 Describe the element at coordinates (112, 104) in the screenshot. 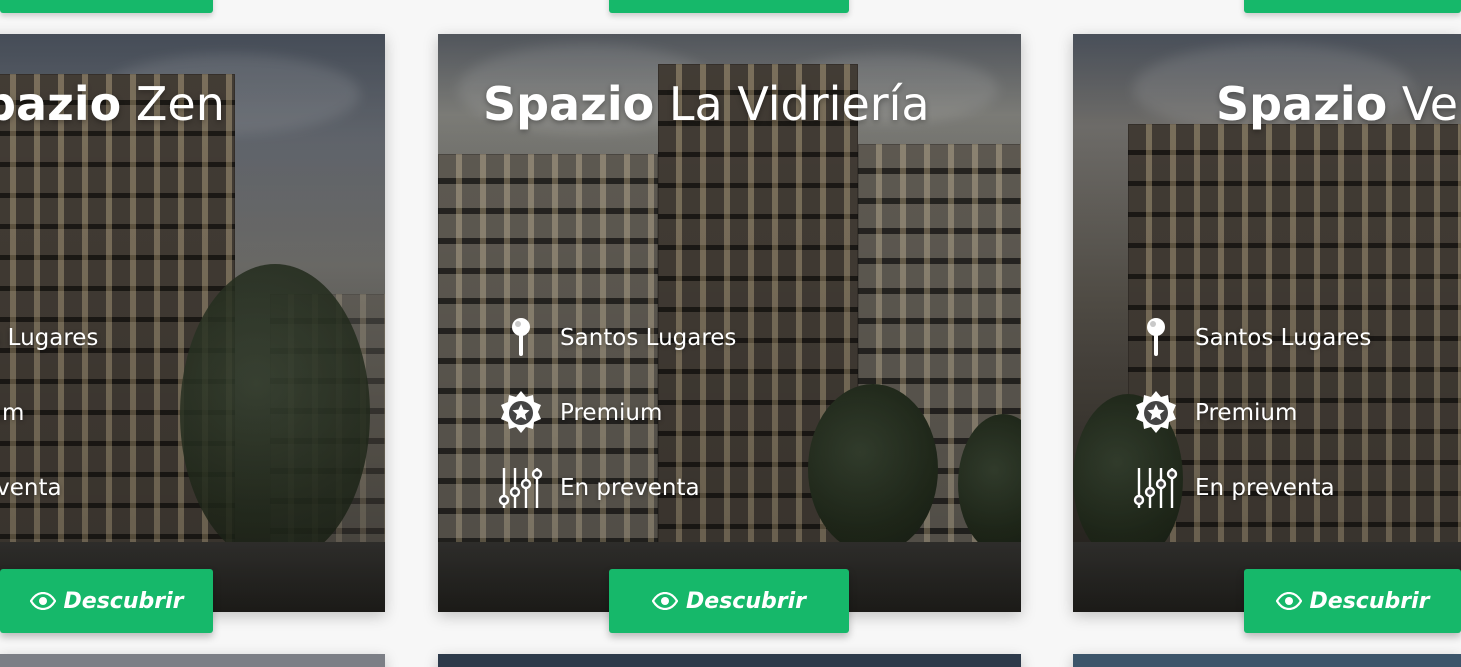

I see `project-title: Spazio Zen` at that location.